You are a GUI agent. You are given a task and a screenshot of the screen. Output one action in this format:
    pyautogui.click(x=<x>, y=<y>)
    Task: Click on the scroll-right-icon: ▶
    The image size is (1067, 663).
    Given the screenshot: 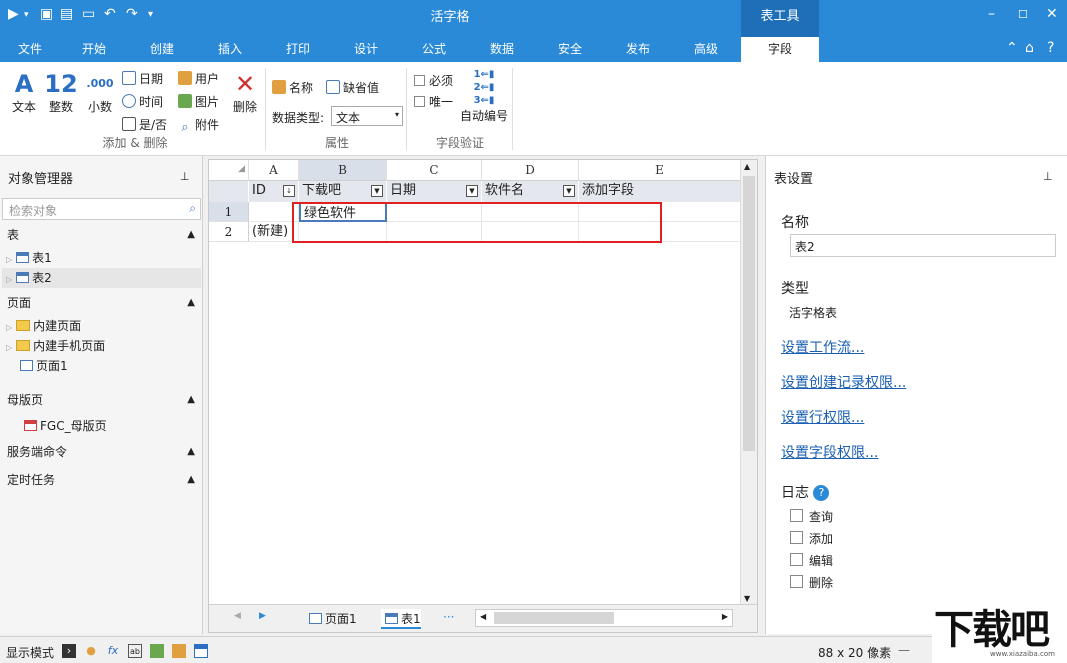 What is the action you would take?
    pyautogui.click(x=725, y=616)
    